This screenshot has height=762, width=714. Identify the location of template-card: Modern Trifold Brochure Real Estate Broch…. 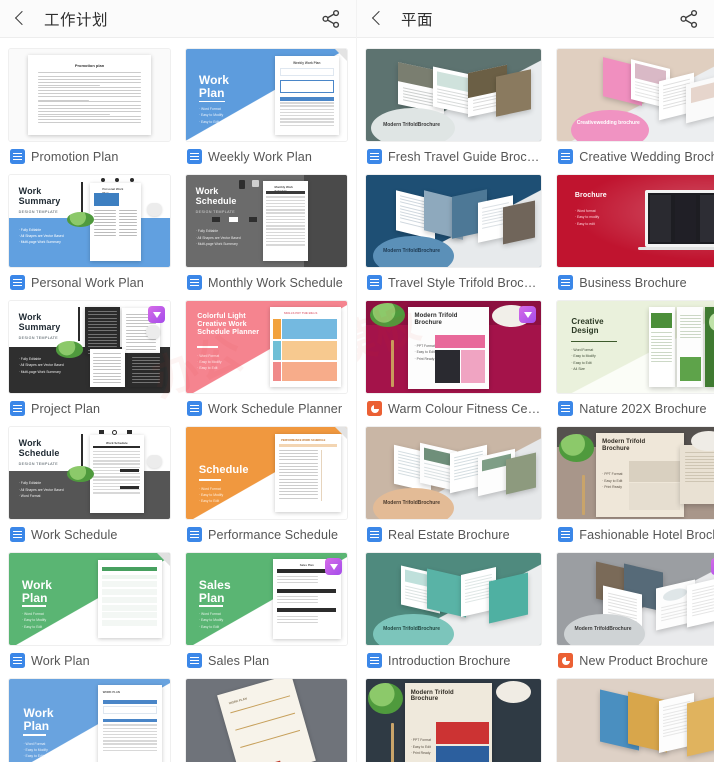
(454, 484).